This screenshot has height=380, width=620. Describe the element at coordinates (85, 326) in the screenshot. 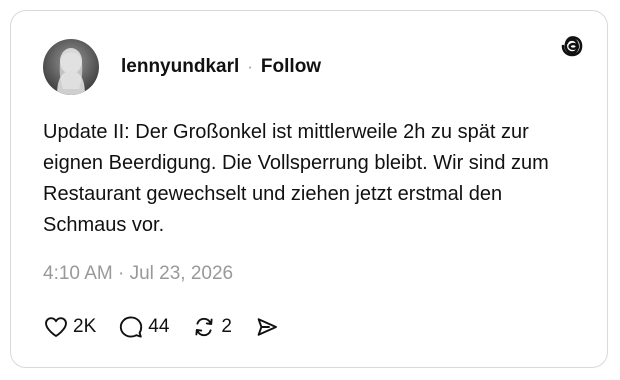

I see `like-count: 2K` at that location.